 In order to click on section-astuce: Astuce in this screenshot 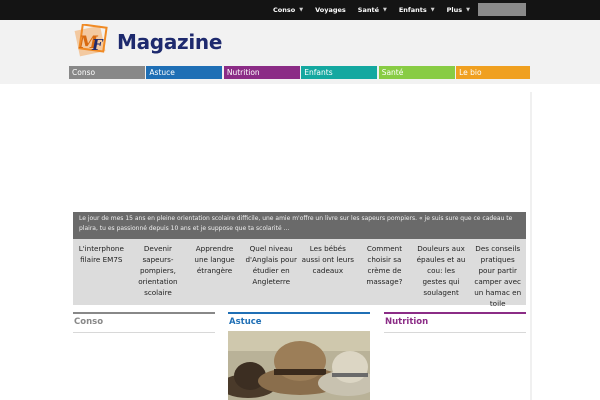, I will do `click(299, 356)`.